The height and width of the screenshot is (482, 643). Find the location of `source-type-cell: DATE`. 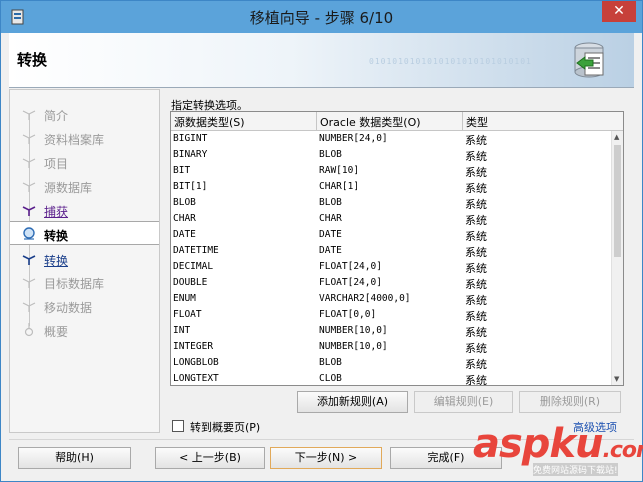

source-type-cell: DATE is located at coordinates (184, 234).